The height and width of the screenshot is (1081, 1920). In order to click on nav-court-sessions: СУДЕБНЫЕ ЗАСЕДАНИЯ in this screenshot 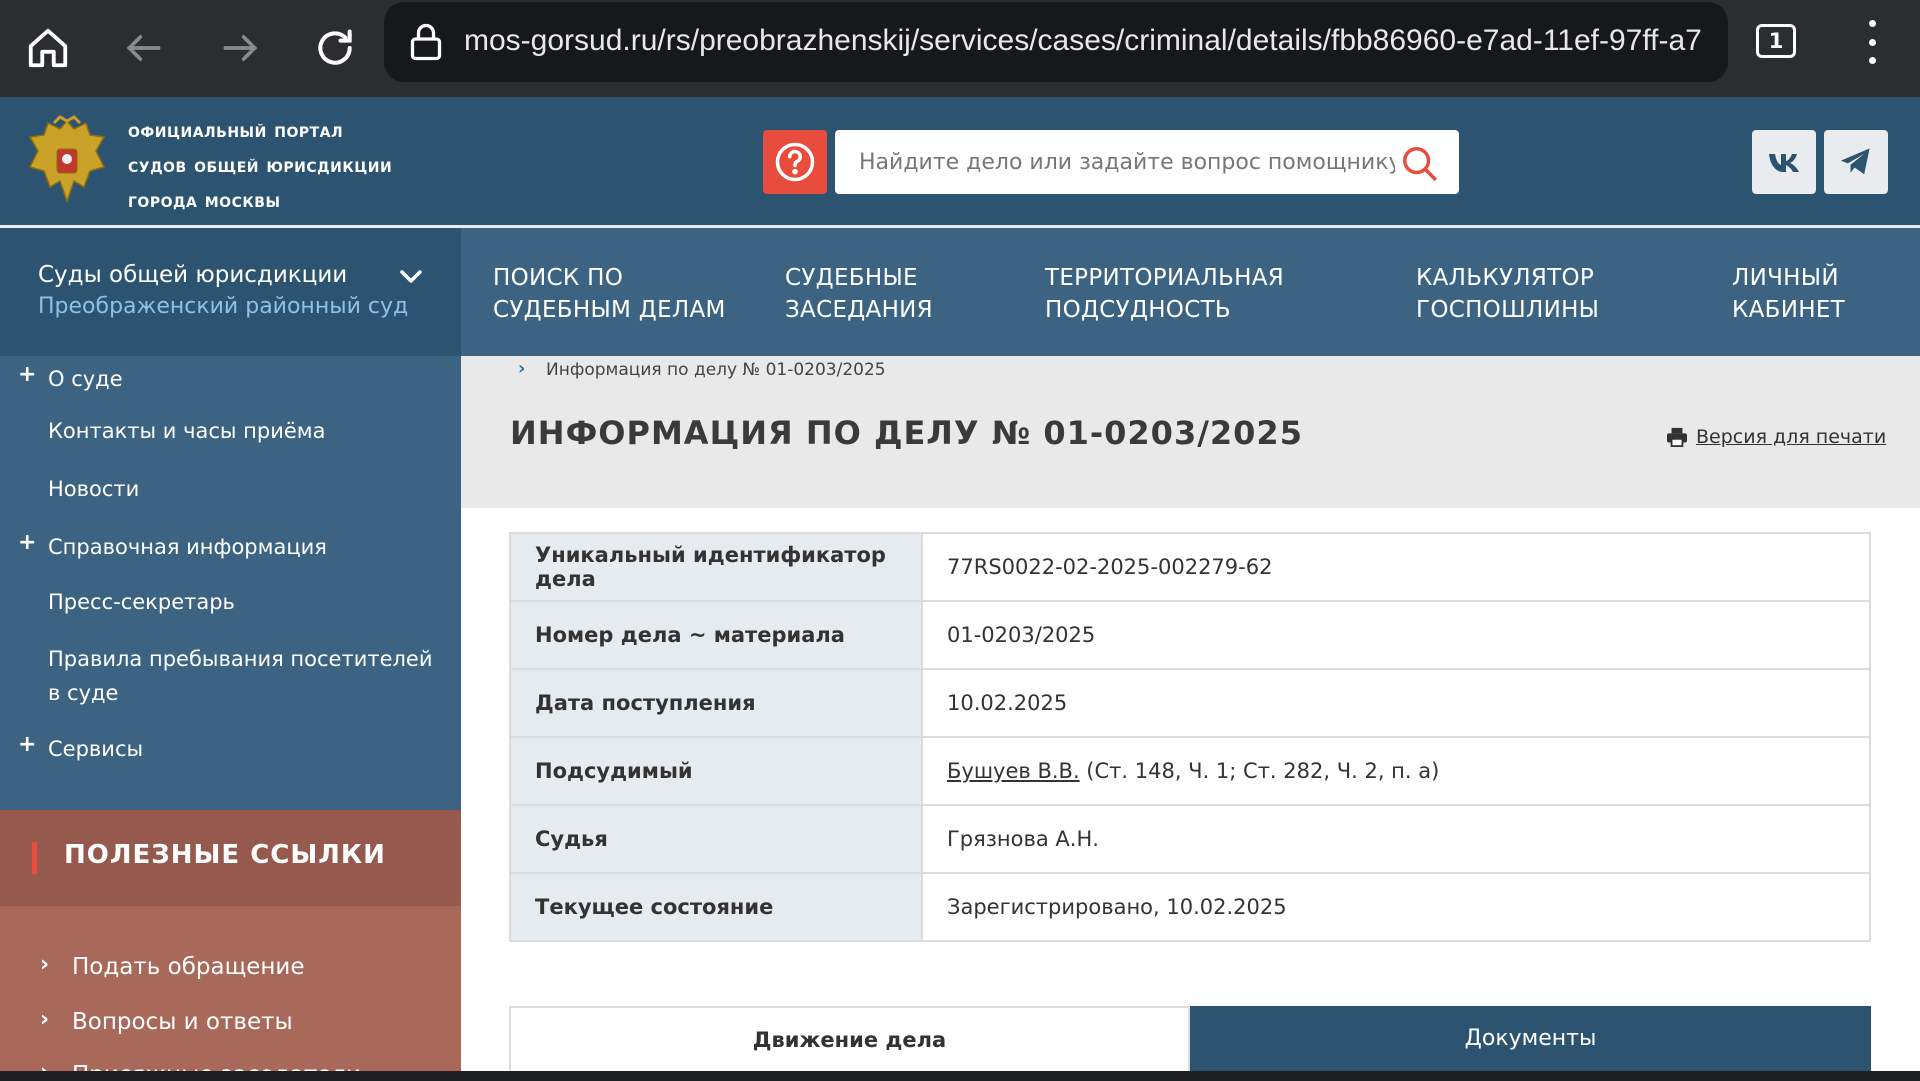, I will do `click(859, 294)`.